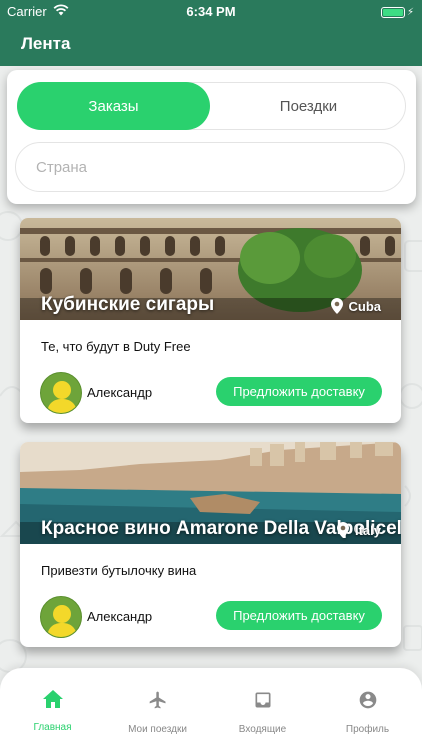 The image size is (422, 750). I want to click on country-input, so click(210, 167).